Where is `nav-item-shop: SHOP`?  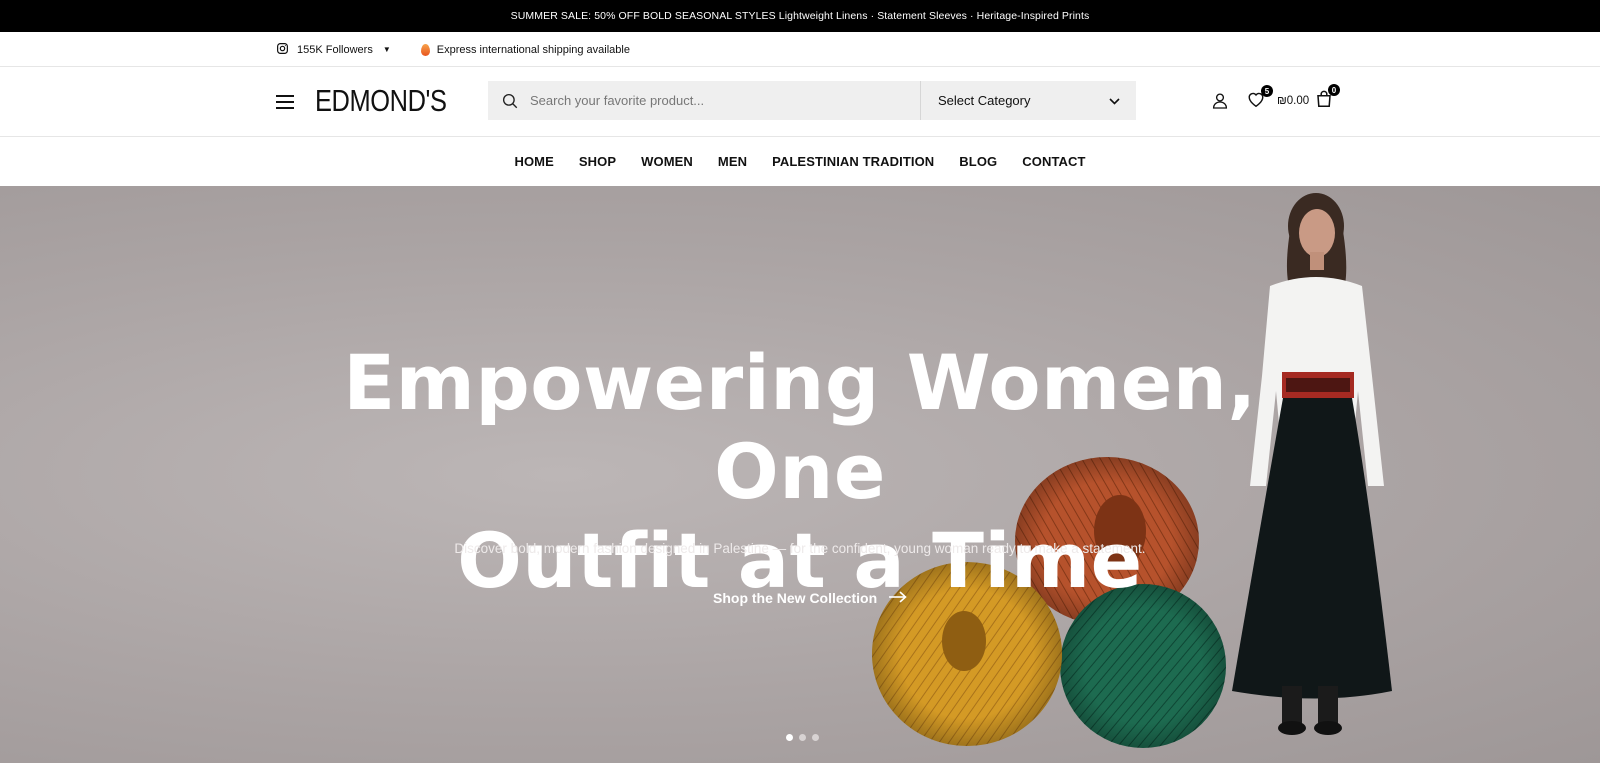 nav-item-shop: SHOP is located at coordinates (597, 161).